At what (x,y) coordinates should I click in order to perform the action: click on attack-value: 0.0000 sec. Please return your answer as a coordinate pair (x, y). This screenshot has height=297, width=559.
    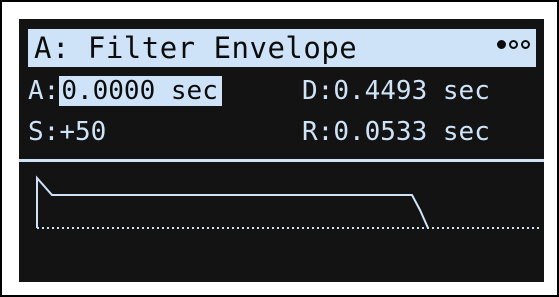
    Looking at the image, I should click on (140, 91).